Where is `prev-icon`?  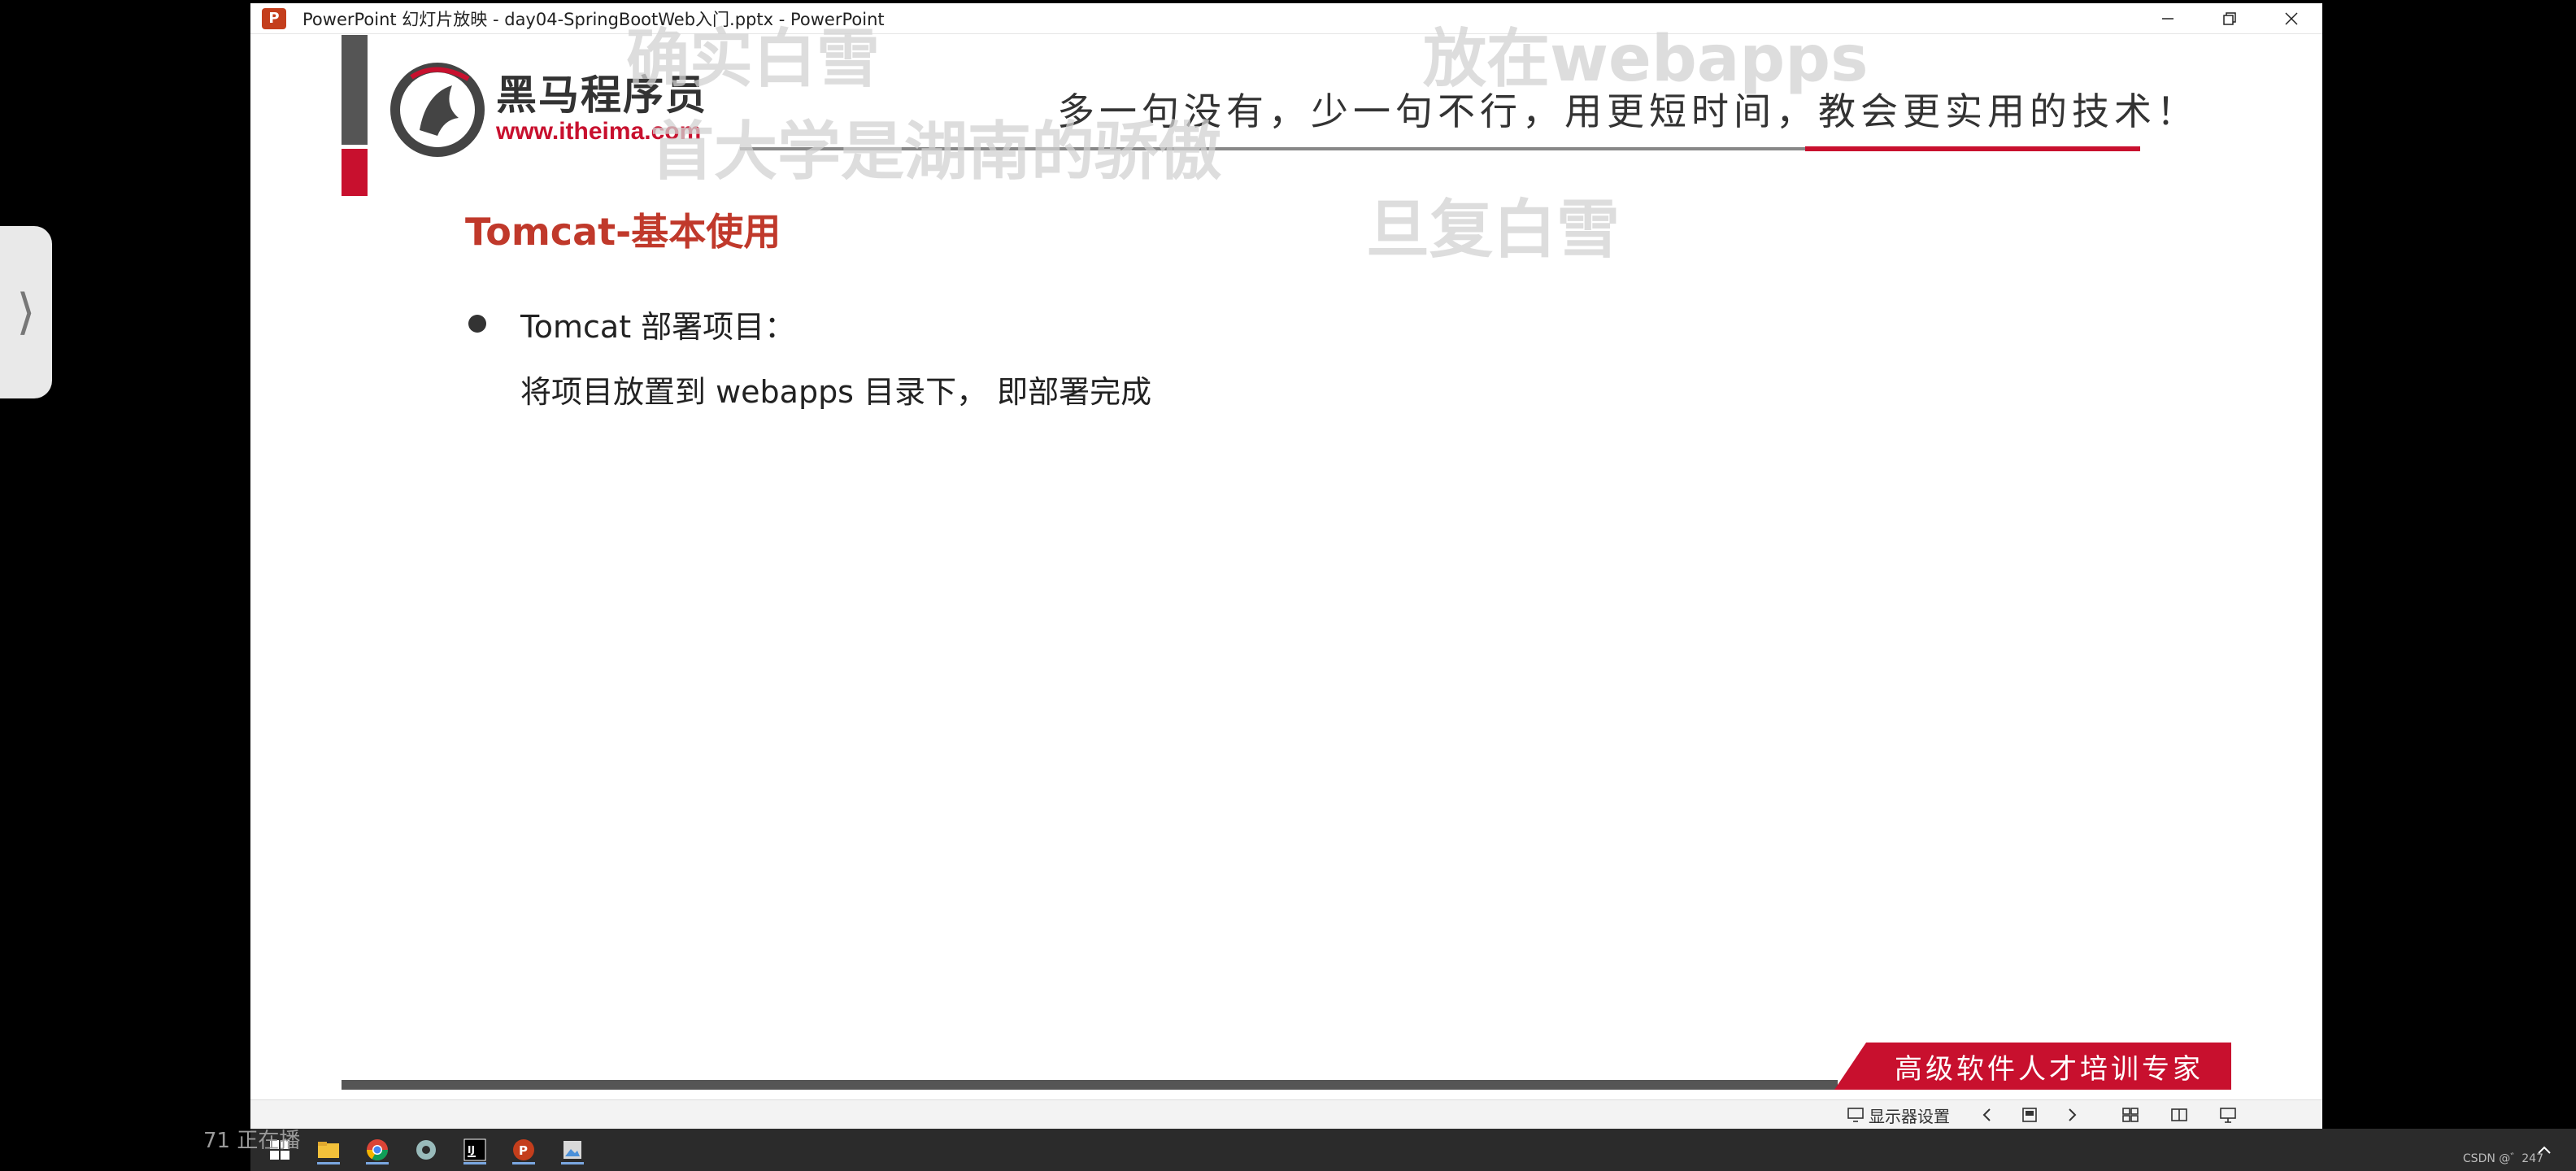
prev-icon is located at coordinates (1987, 1115).